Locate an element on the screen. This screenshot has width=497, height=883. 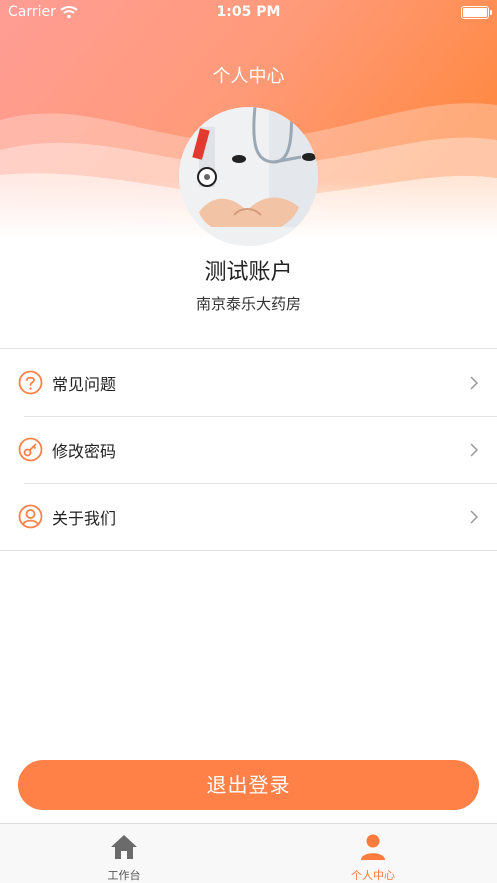
tab-workbench: 工作台 is located at coordinates (124, 853).